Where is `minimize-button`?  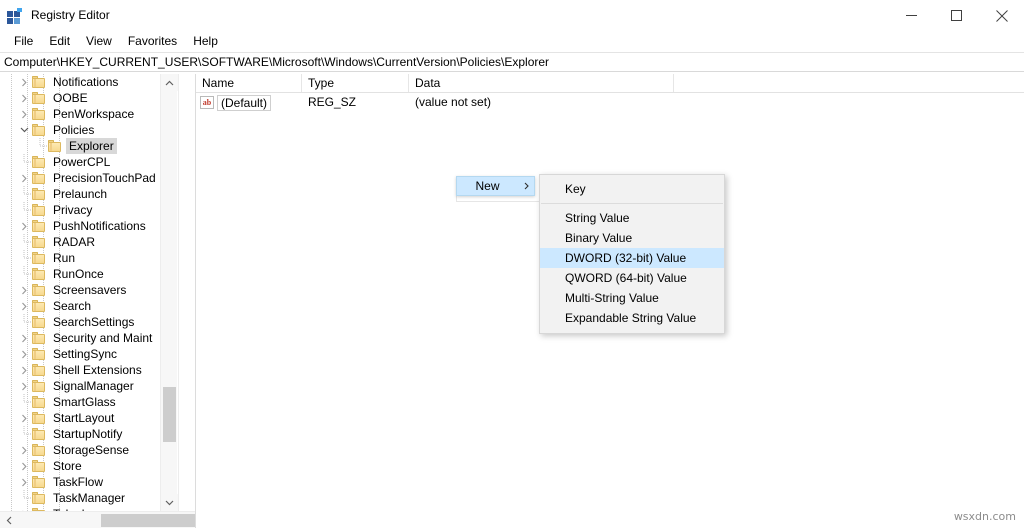
minimize-button is located at coordinates (911, 15).